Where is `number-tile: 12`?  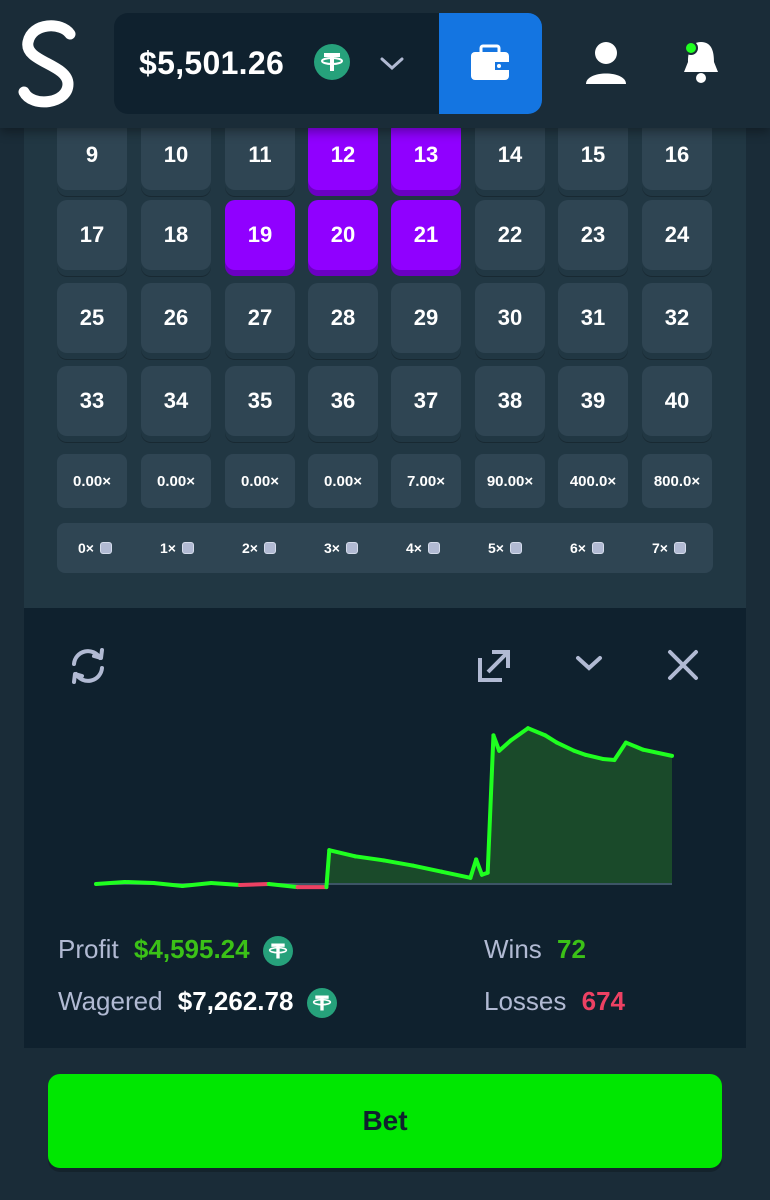 number-tile: 12 is located at coordinates (343, 155).